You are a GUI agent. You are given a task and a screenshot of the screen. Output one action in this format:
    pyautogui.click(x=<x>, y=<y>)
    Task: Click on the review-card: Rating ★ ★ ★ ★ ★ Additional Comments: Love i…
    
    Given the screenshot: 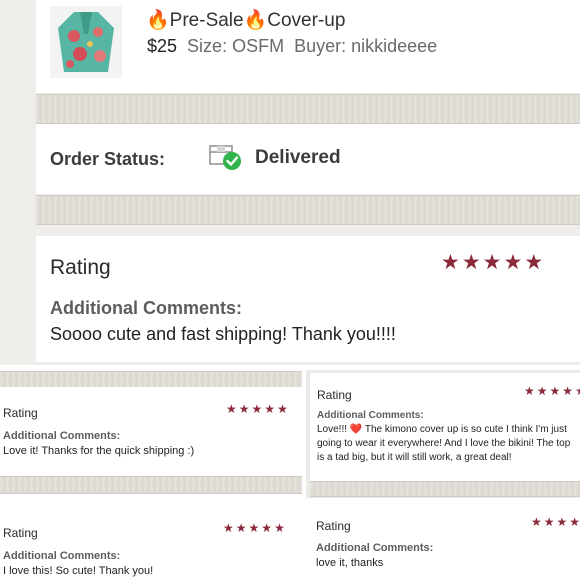 What is the action you would take?
    pyautogui.click(x=151, y=431)
    